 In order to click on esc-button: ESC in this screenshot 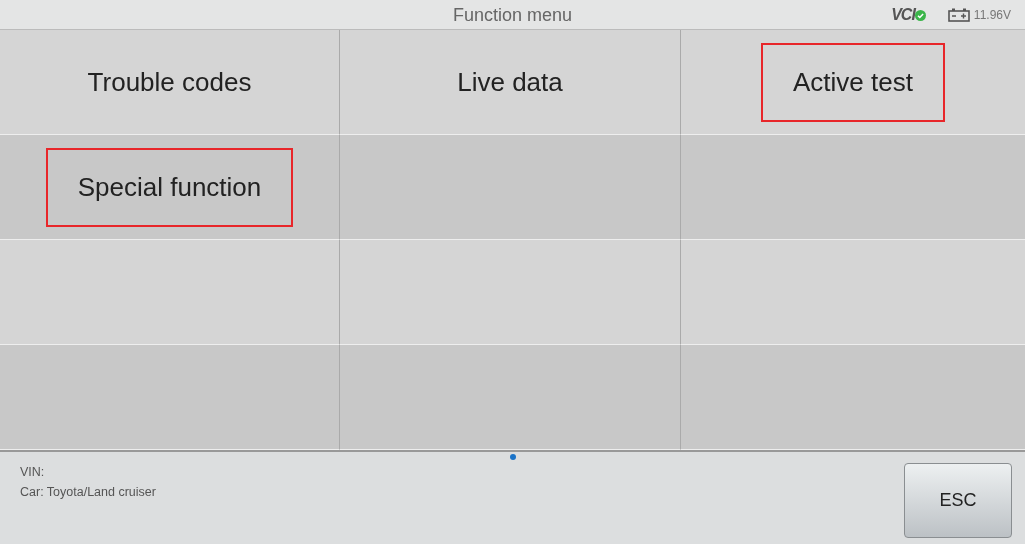, I will do `click(958, 500)`.